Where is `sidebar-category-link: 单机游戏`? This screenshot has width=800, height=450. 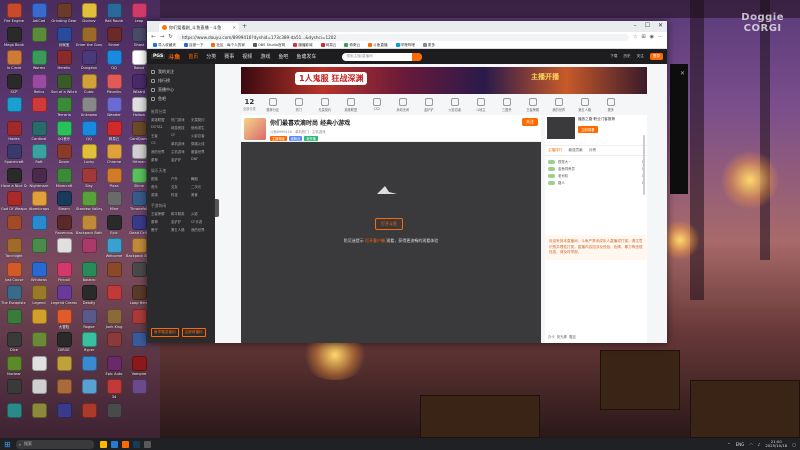
sidebar-category-link: 单机游戏 is located at coordinates (181, 143).